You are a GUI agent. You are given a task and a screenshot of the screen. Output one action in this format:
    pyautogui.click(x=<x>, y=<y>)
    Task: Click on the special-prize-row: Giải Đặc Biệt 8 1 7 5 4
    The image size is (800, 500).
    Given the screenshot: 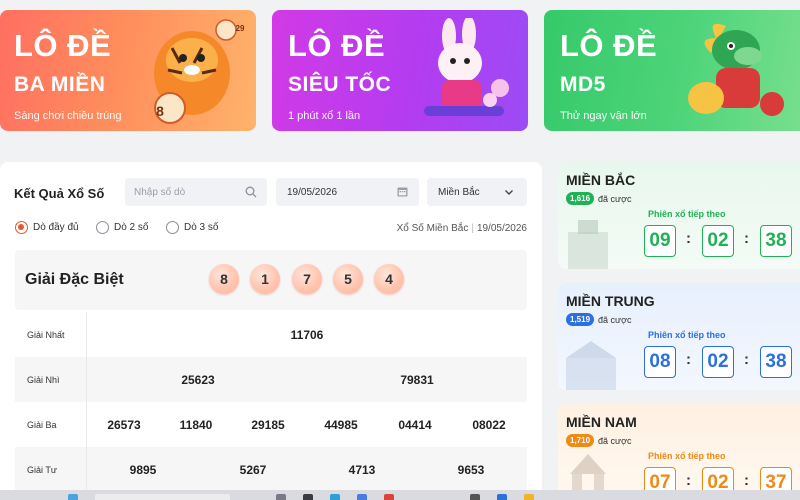 What is the action you would take?
    pyautogui.click(x=271, y=280)
    